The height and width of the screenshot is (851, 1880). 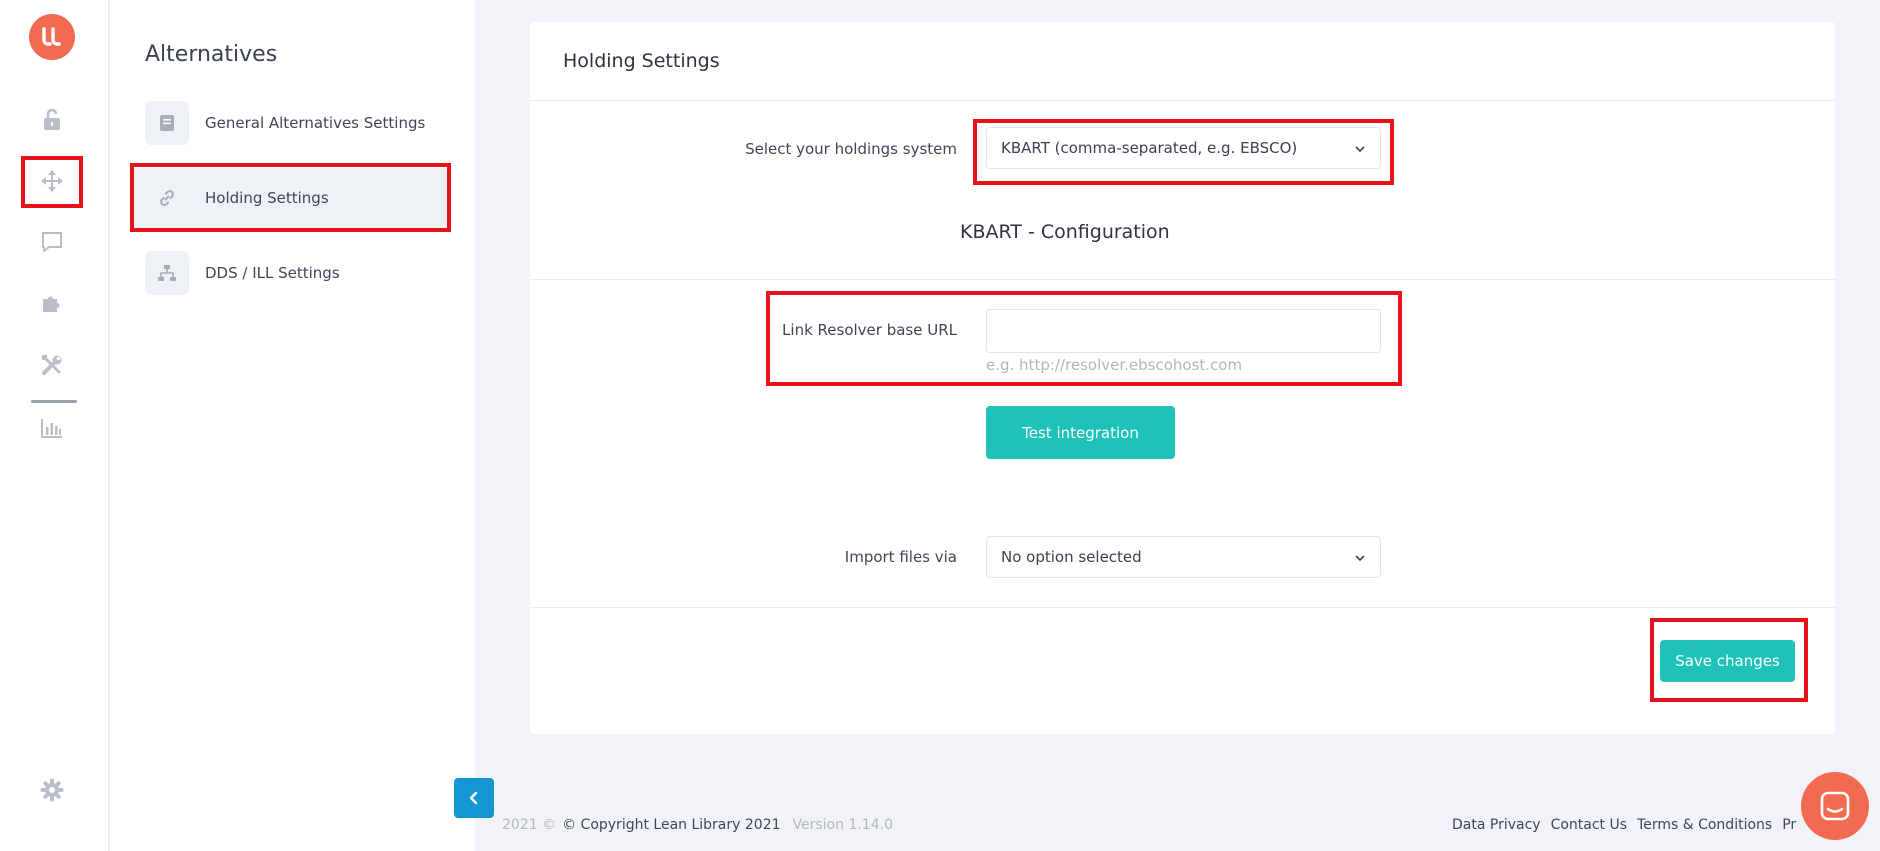 I want to click on test-integration-button: Test integration, so click(x=1080, y=432).